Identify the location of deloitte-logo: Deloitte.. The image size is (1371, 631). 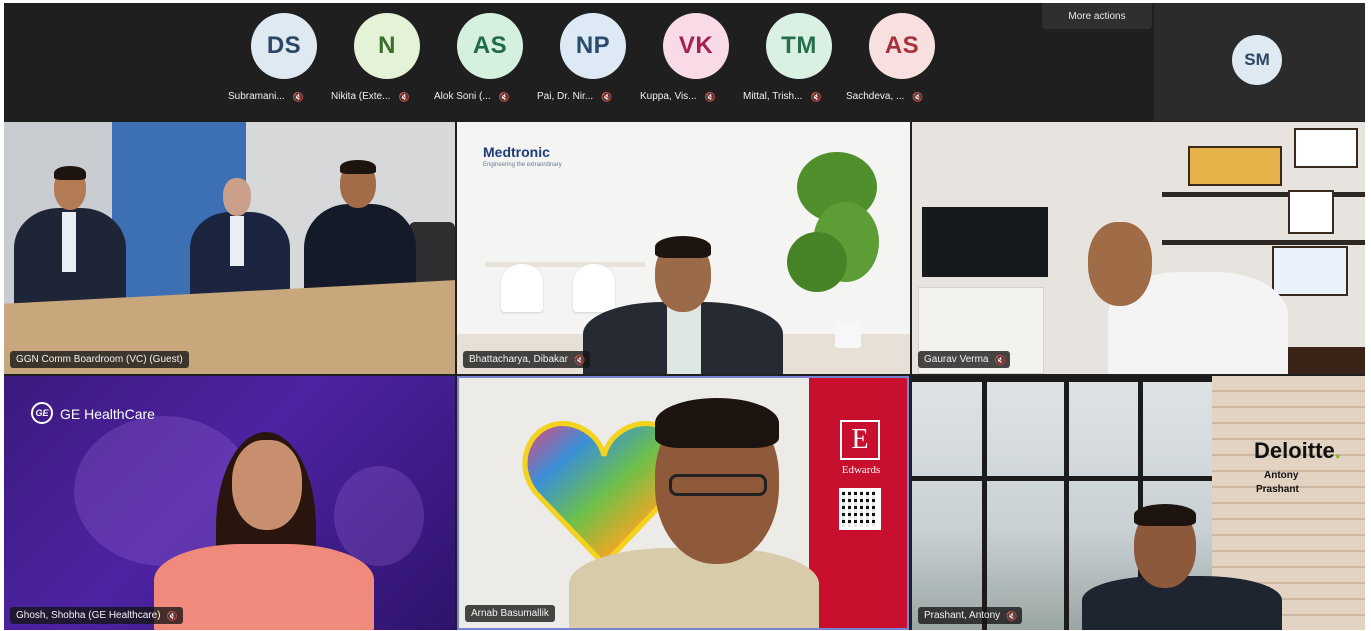
(1297, 450).